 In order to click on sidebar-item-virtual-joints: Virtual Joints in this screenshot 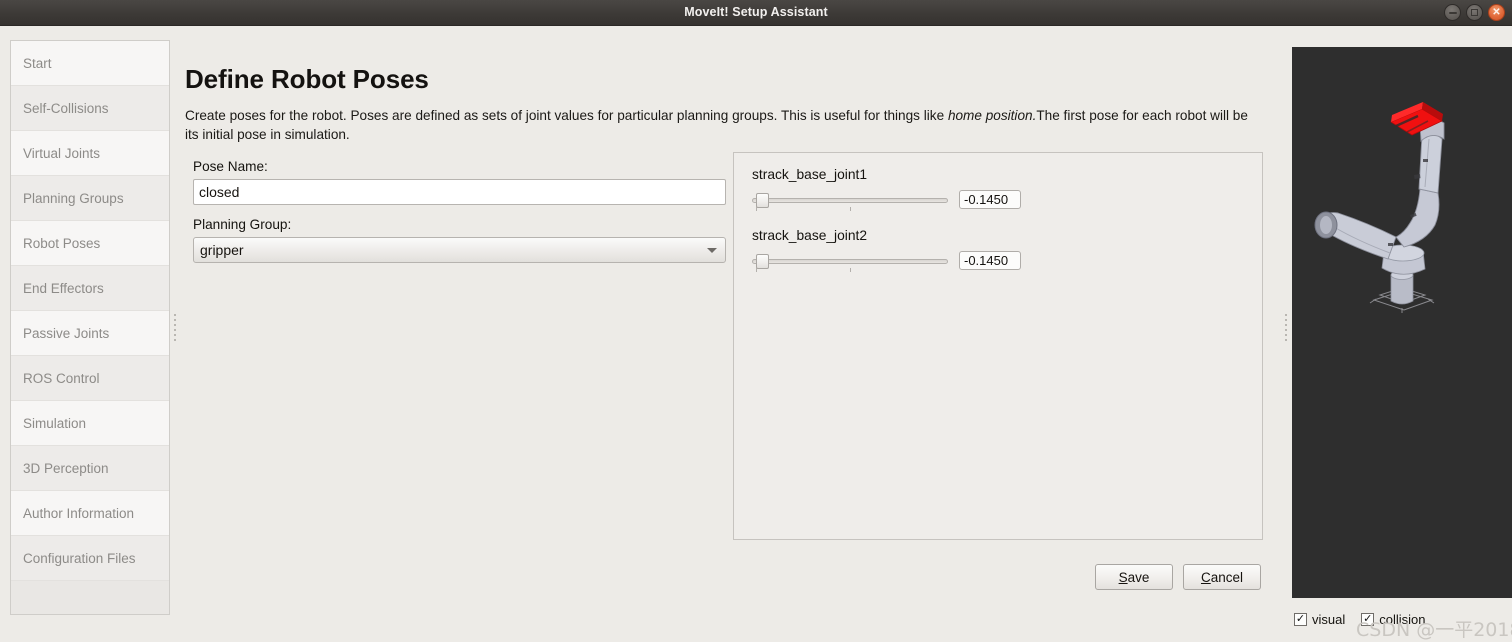, I will do `click(90, 153)`.